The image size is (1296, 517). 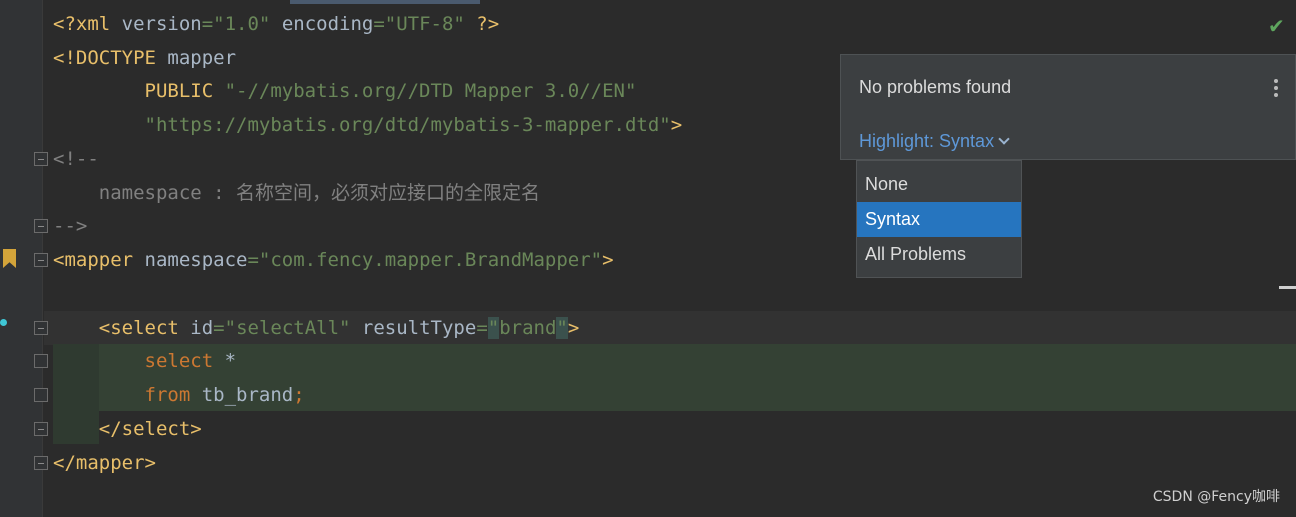 I want to click on watermark: CSDN @Fency咖啡, so click(x=1216, y=497).